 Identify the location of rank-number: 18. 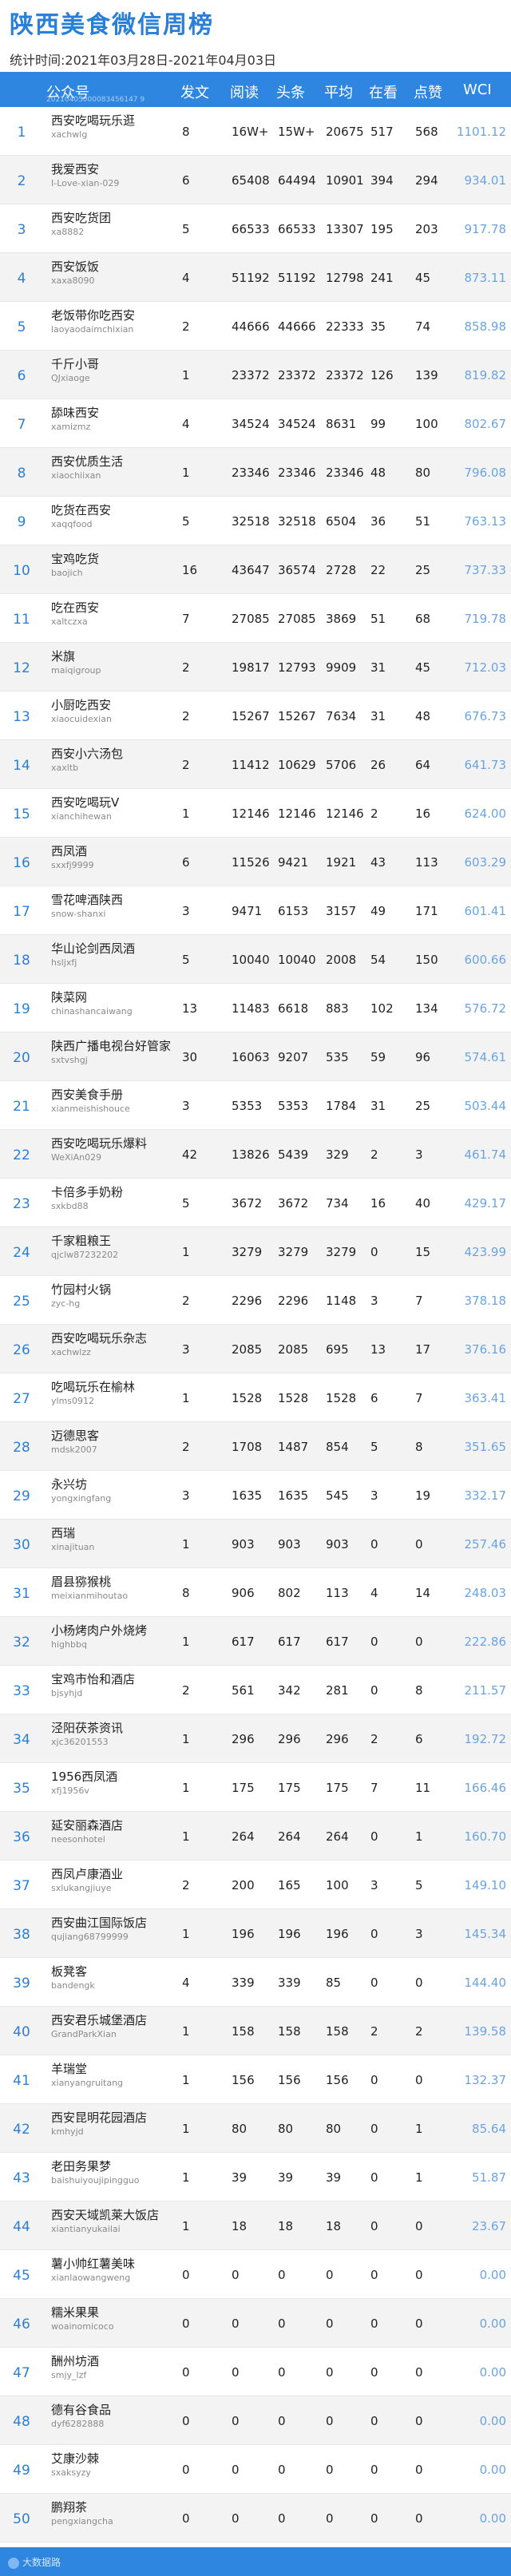
(21, 961).